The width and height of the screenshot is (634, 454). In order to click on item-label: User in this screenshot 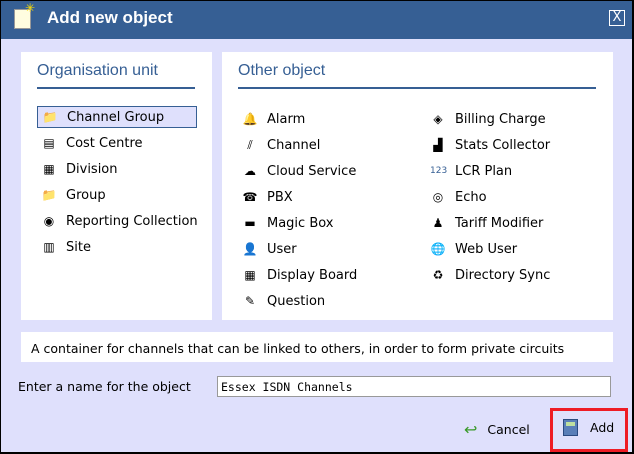, I will do `click(282, 249)`.